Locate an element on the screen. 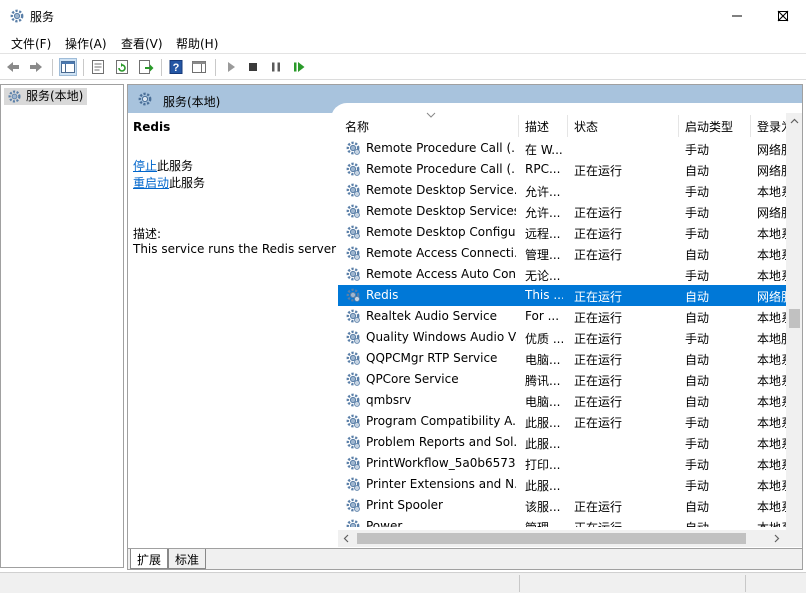 The image size is (806, 593). menu-help: 帮助(H) is located at coordinates (197, 43).